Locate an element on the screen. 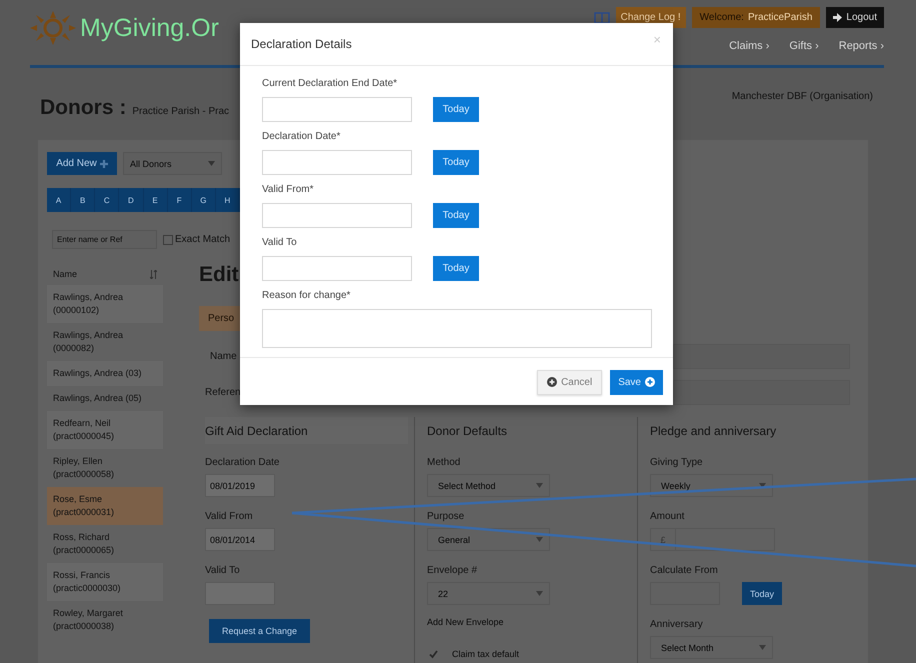 The width and height of the screenshot is (916, 663). section-title: Edit is located at coordinates (219, 275).